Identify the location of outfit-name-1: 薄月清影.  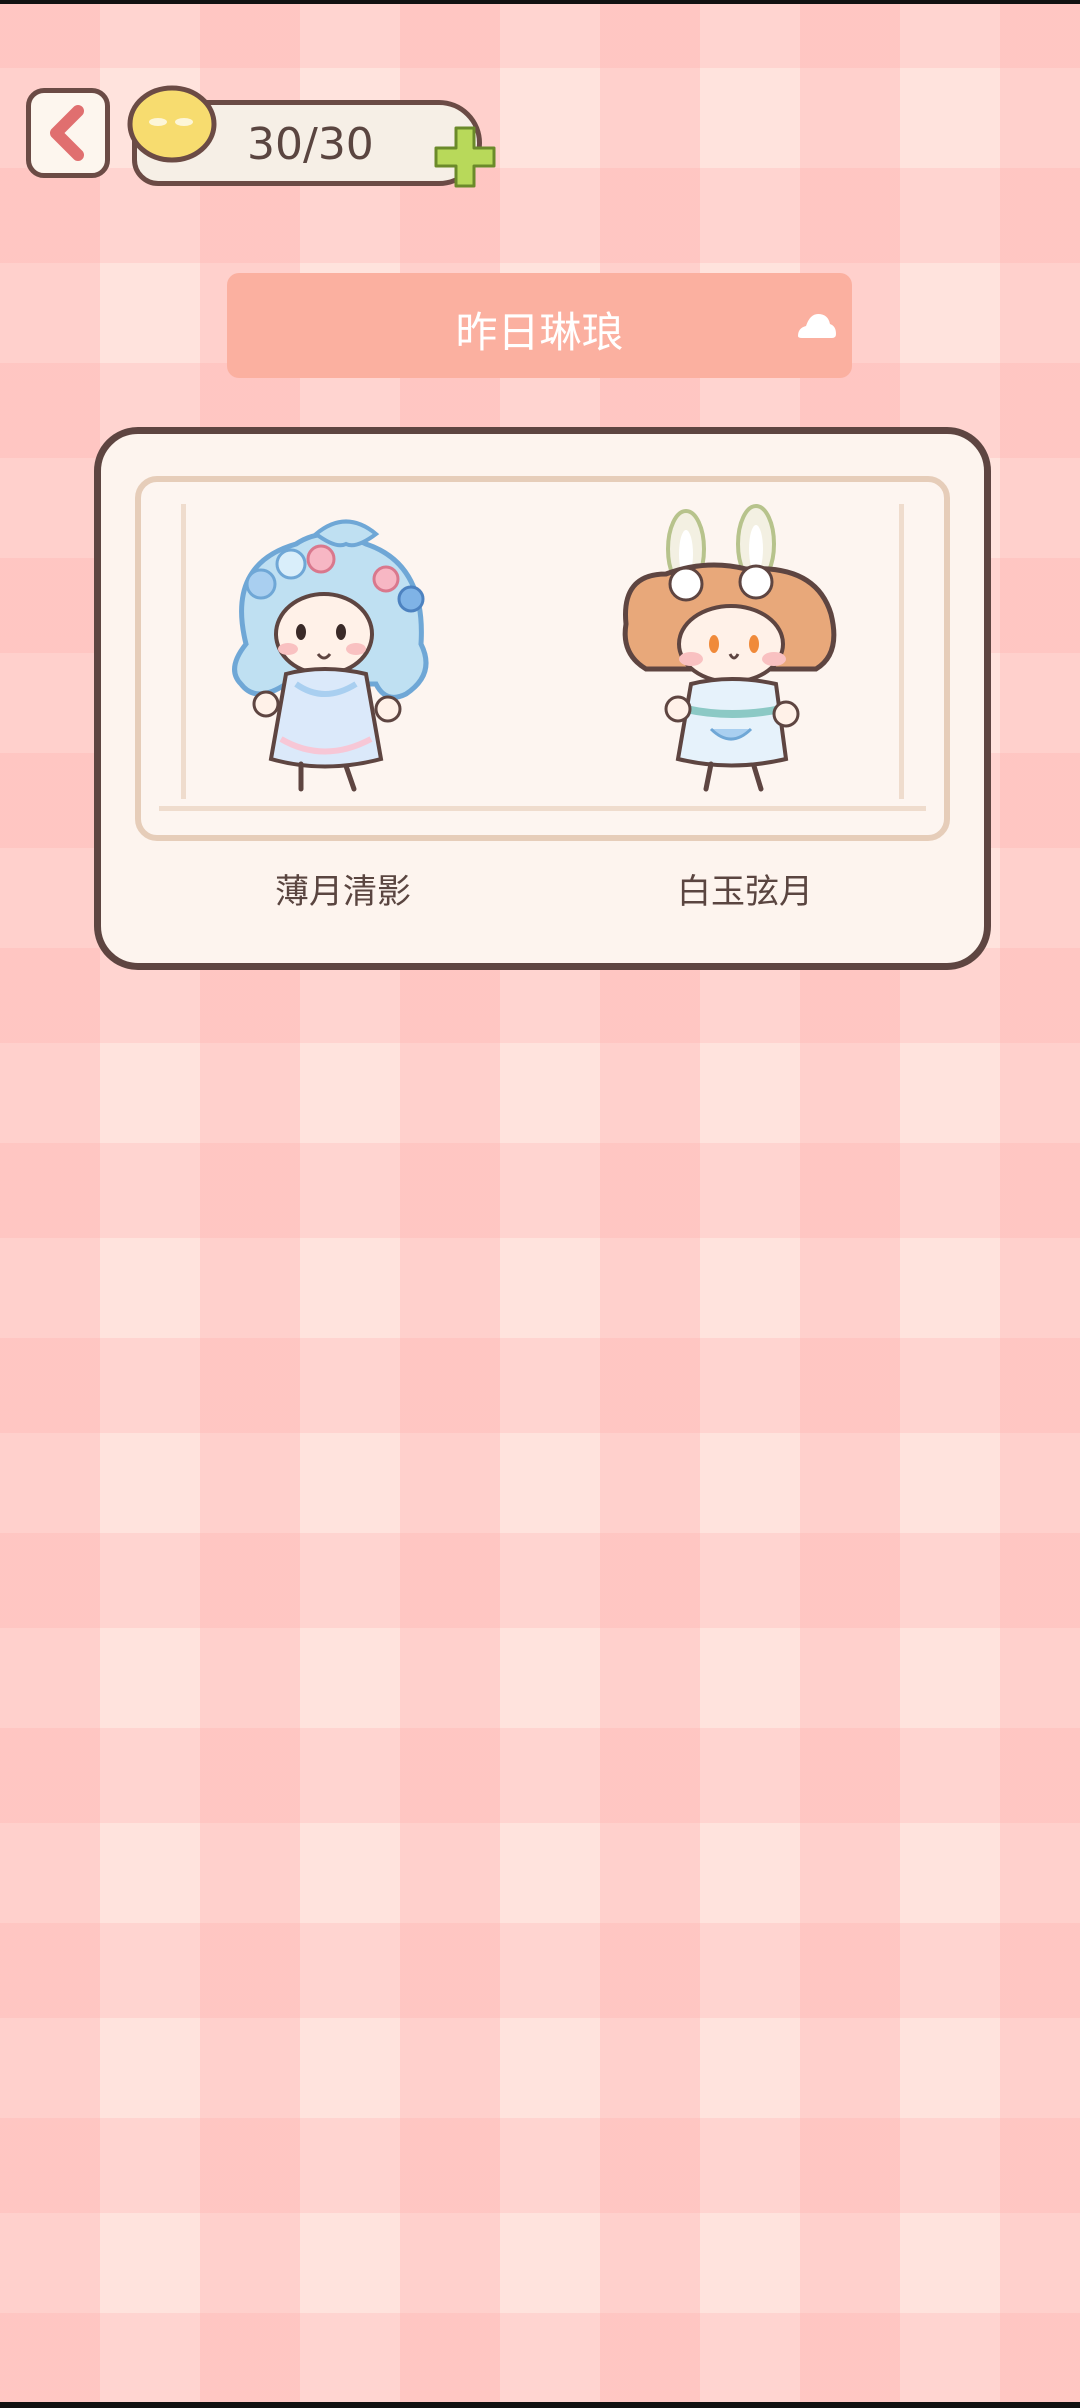
(343, 892).